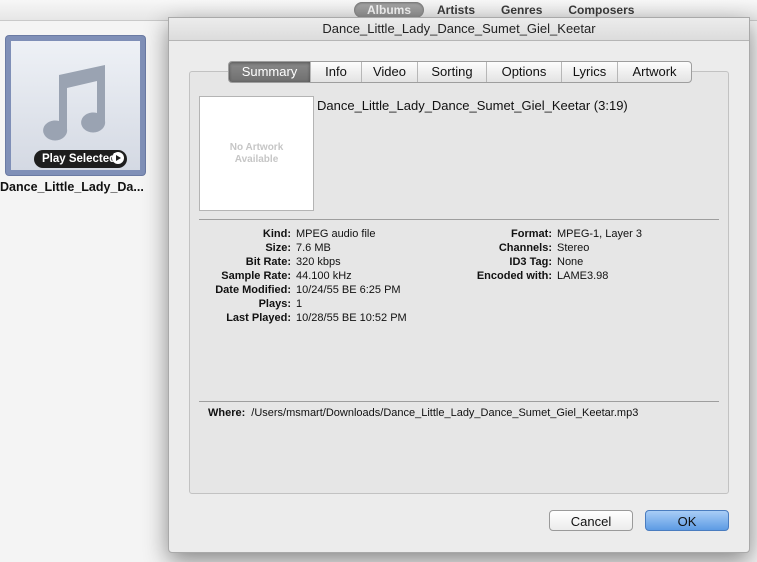 The height and width of the screenshot is (562, 757). I want to click on info-key: Plays:, so click(274, 304).